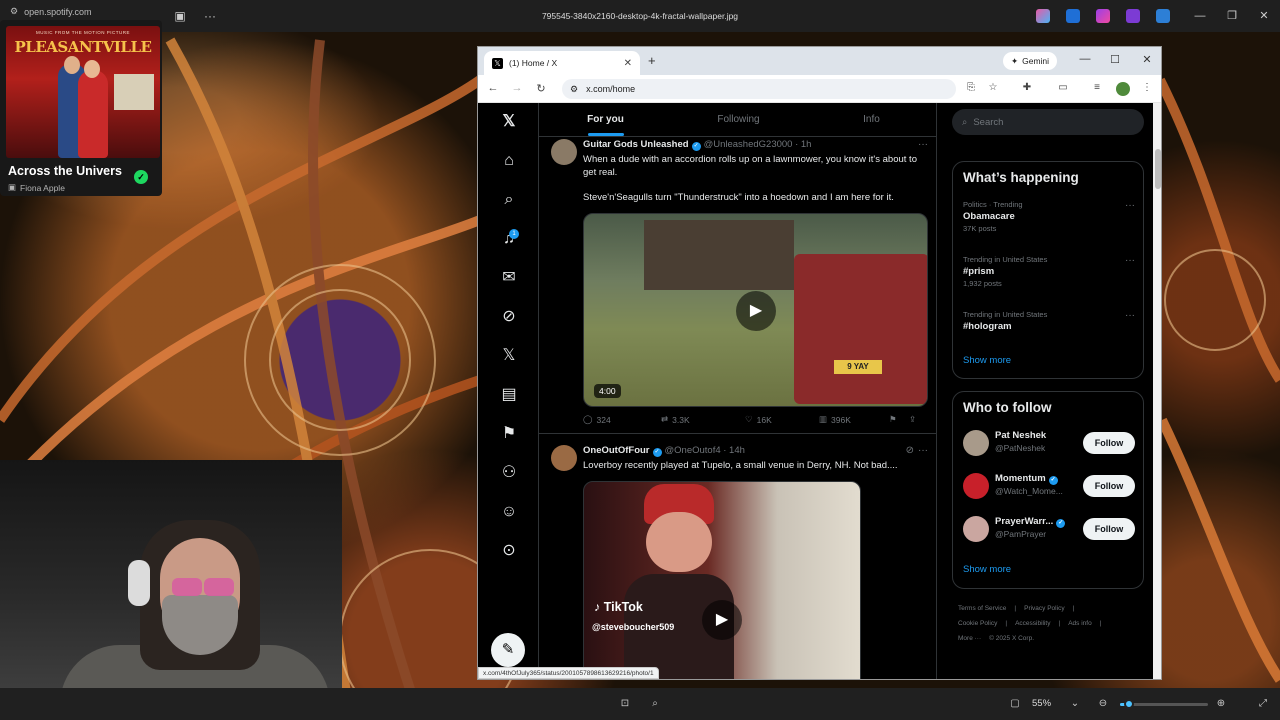 Image resolution: width=1280 pixels, height=720 pixels. Describe the element at coordinates (1032, 623) in the screenshot. I see `accessibility-link: Accessibility` at that location.